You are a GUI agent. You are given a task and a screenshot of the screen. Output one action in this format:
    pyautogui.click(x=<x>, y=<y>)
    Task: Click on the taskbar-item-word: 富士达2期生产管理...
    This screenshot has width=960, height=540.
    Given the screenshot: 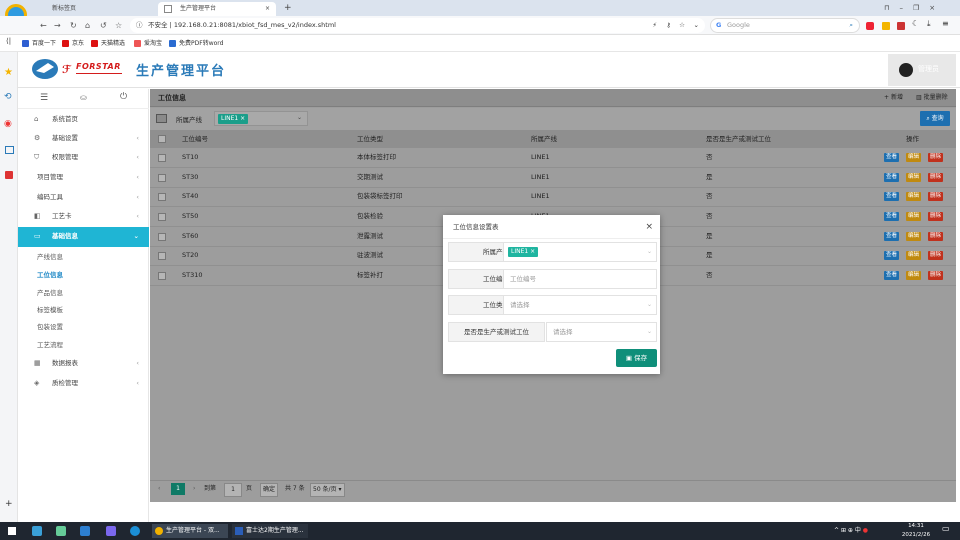 What is the action you would take?
    pyautogui.click(x=270, y=531)
    